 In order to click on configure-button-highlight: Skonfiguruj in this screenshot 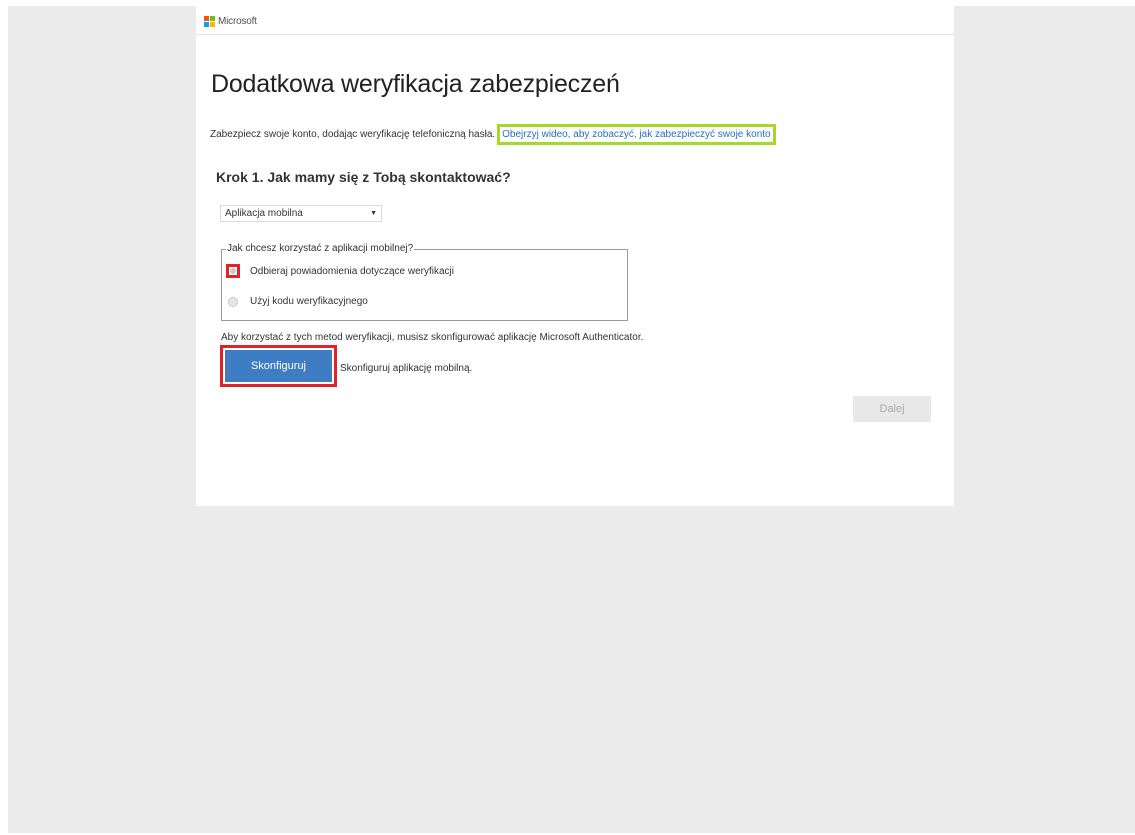, I will do `click(278, 366)`.